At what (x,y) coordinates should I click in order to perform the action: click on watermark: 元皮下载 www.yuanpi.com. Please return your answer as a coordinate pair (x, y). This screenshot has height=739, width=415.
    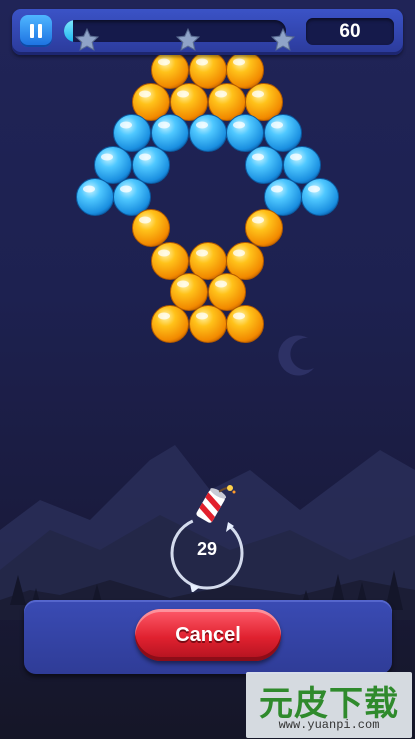
    Looking at the image, I should click on (329, 705).